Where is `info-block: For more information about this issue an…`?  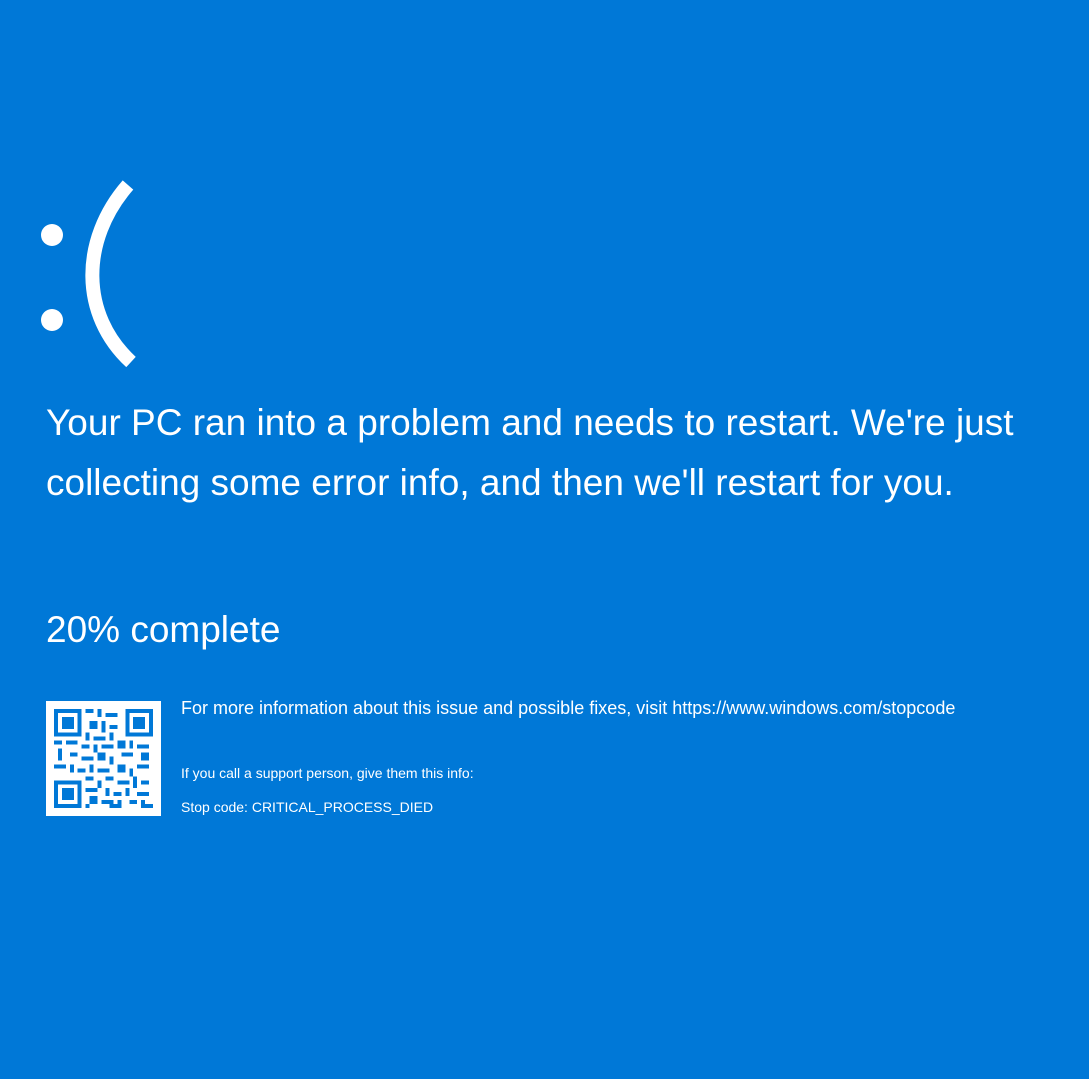 info-block: For more information about this issue an… is located at coordinates (621, 755).